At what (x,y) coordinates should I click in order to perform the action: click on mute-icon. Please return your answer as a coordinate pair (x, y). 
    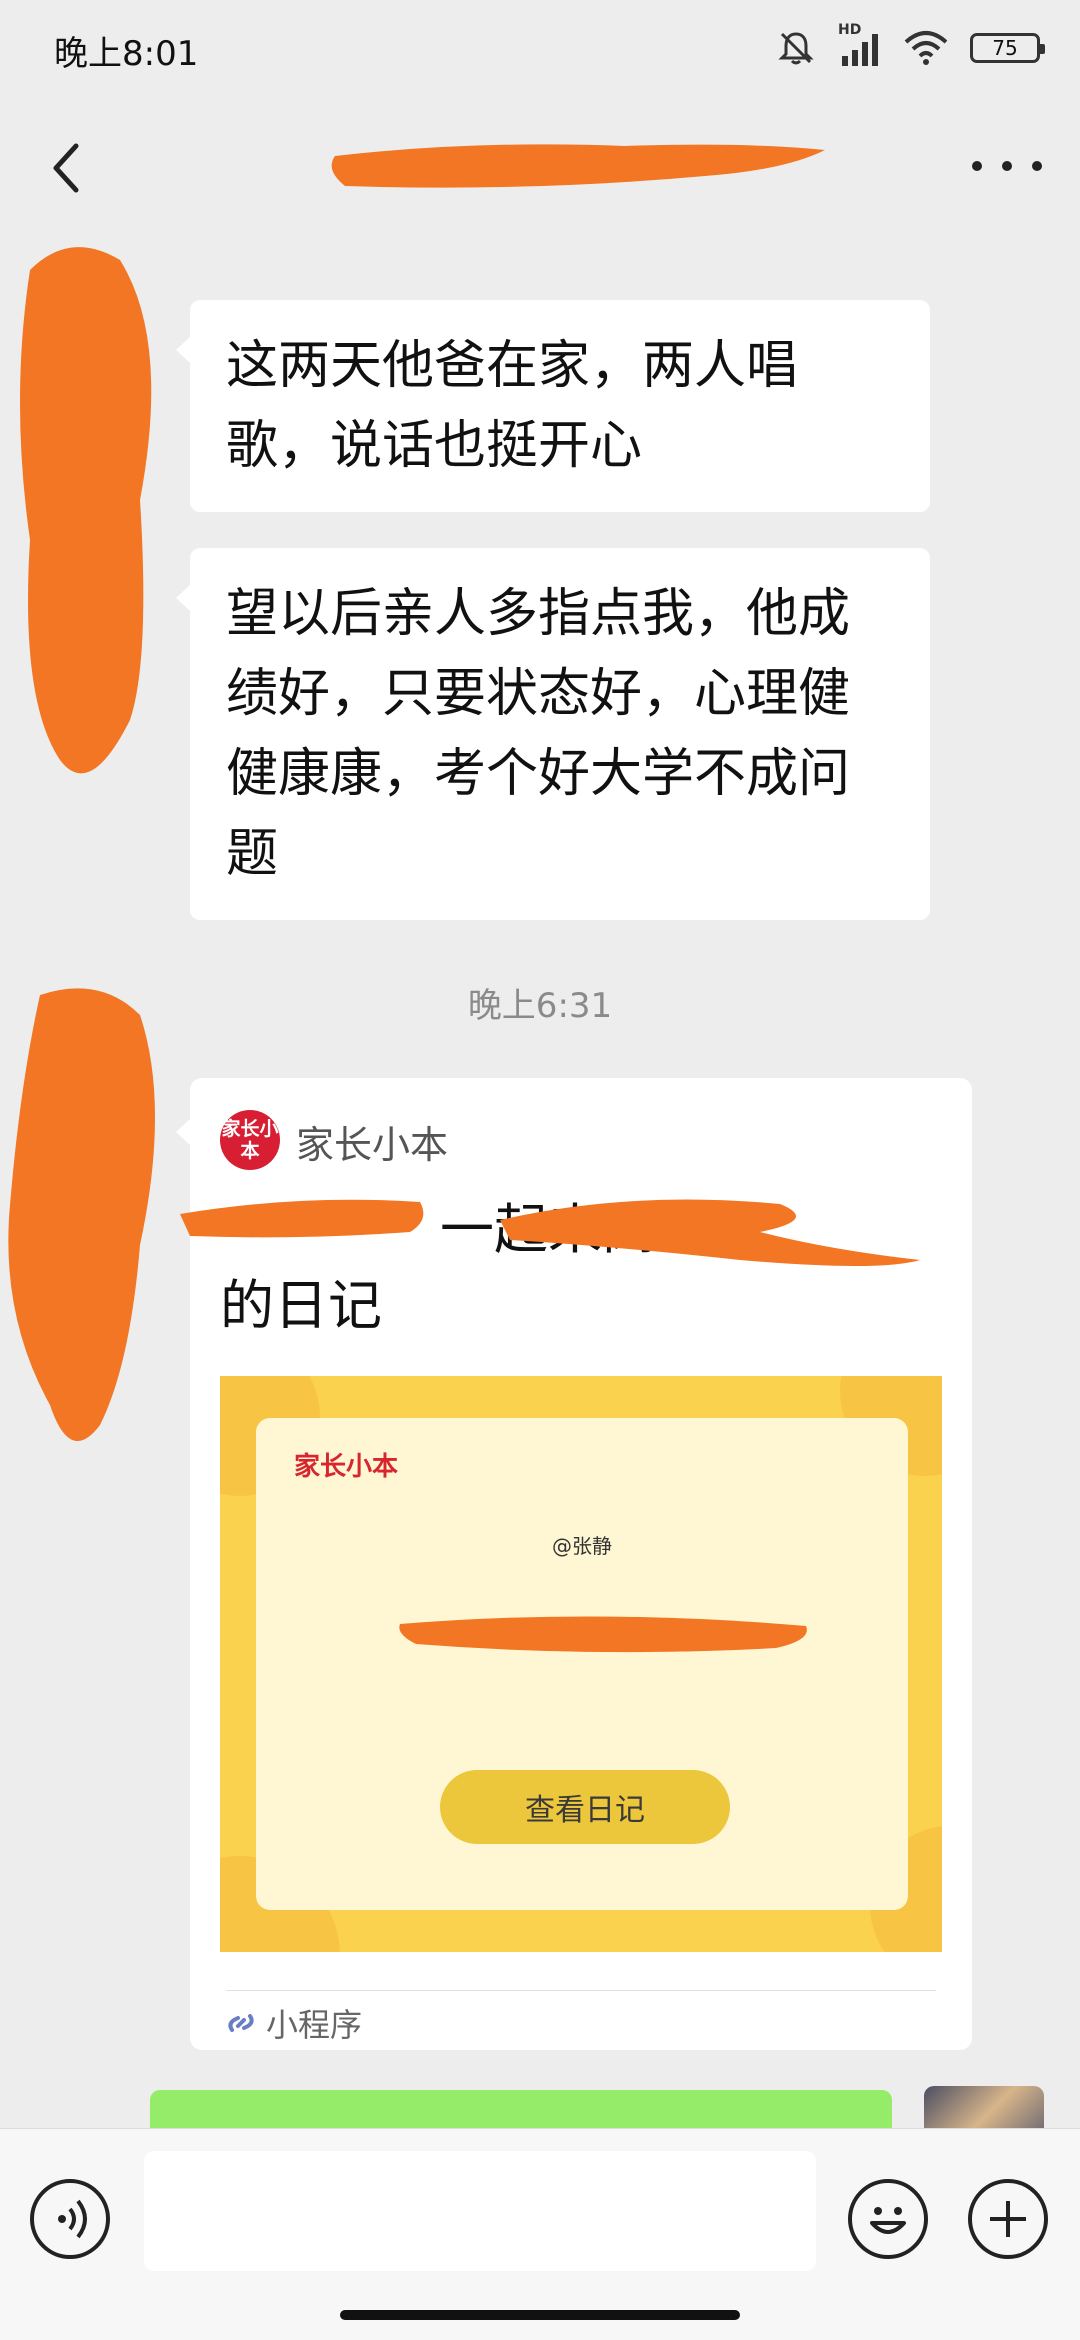
    Looking at the image, I should click on (796, 48).